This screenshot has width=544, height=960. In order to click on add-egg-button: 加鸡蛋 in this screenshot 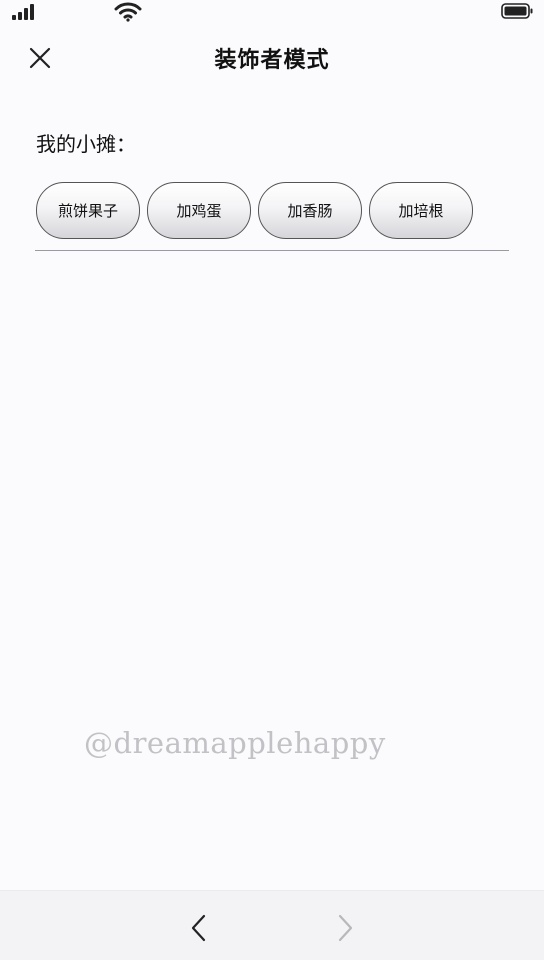, I will do `click(199, 210)`.